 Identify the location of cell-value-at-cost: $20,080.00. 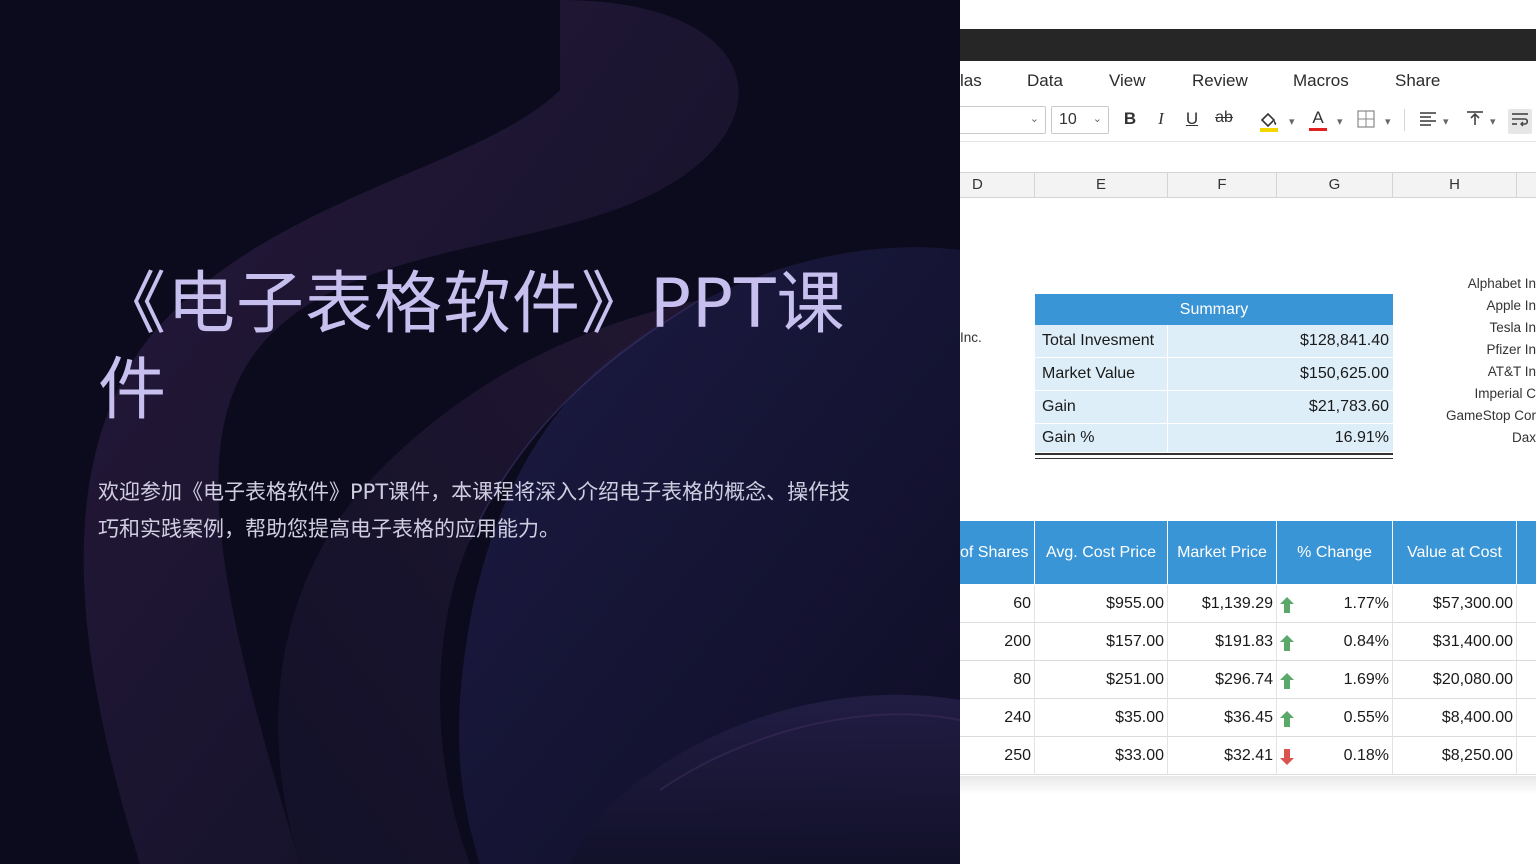
(1455, 680).